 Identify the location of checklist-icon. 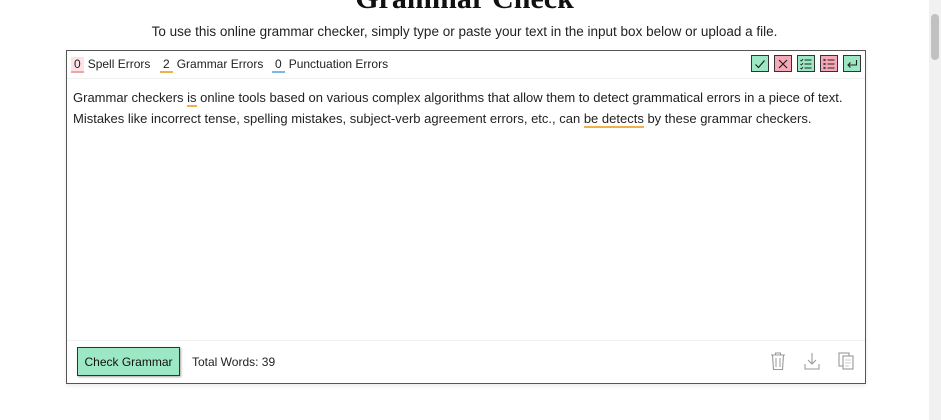
(806, 64).